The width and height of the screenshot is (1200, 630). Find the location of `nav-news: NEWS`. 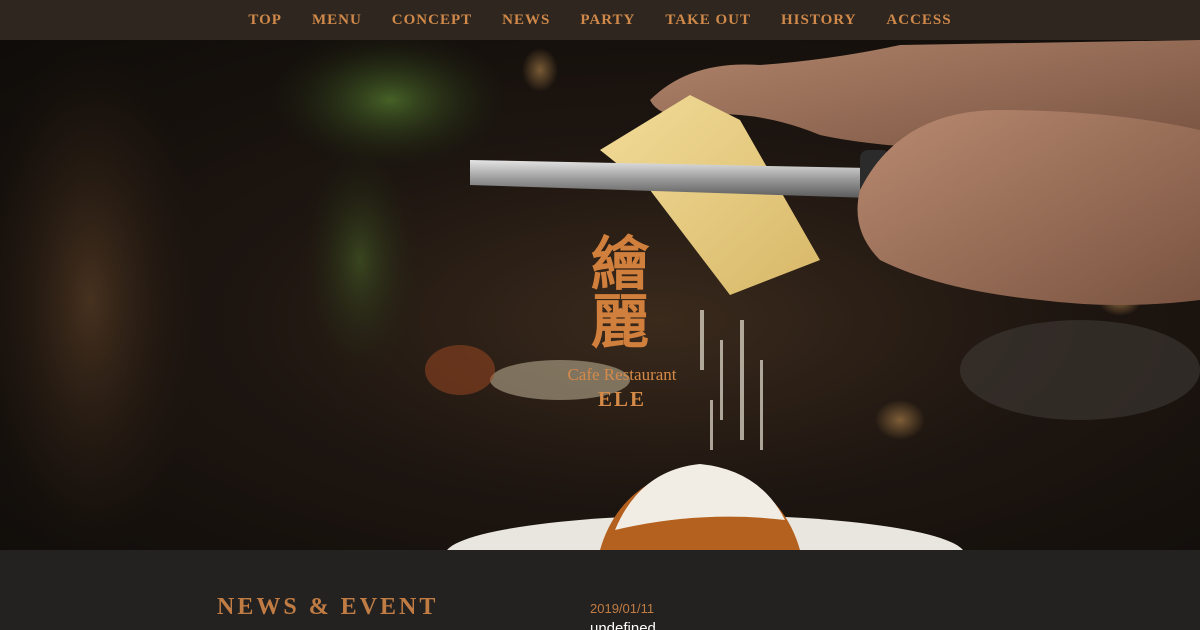

nav-news: NEWS is located at coordinates (526, 20).